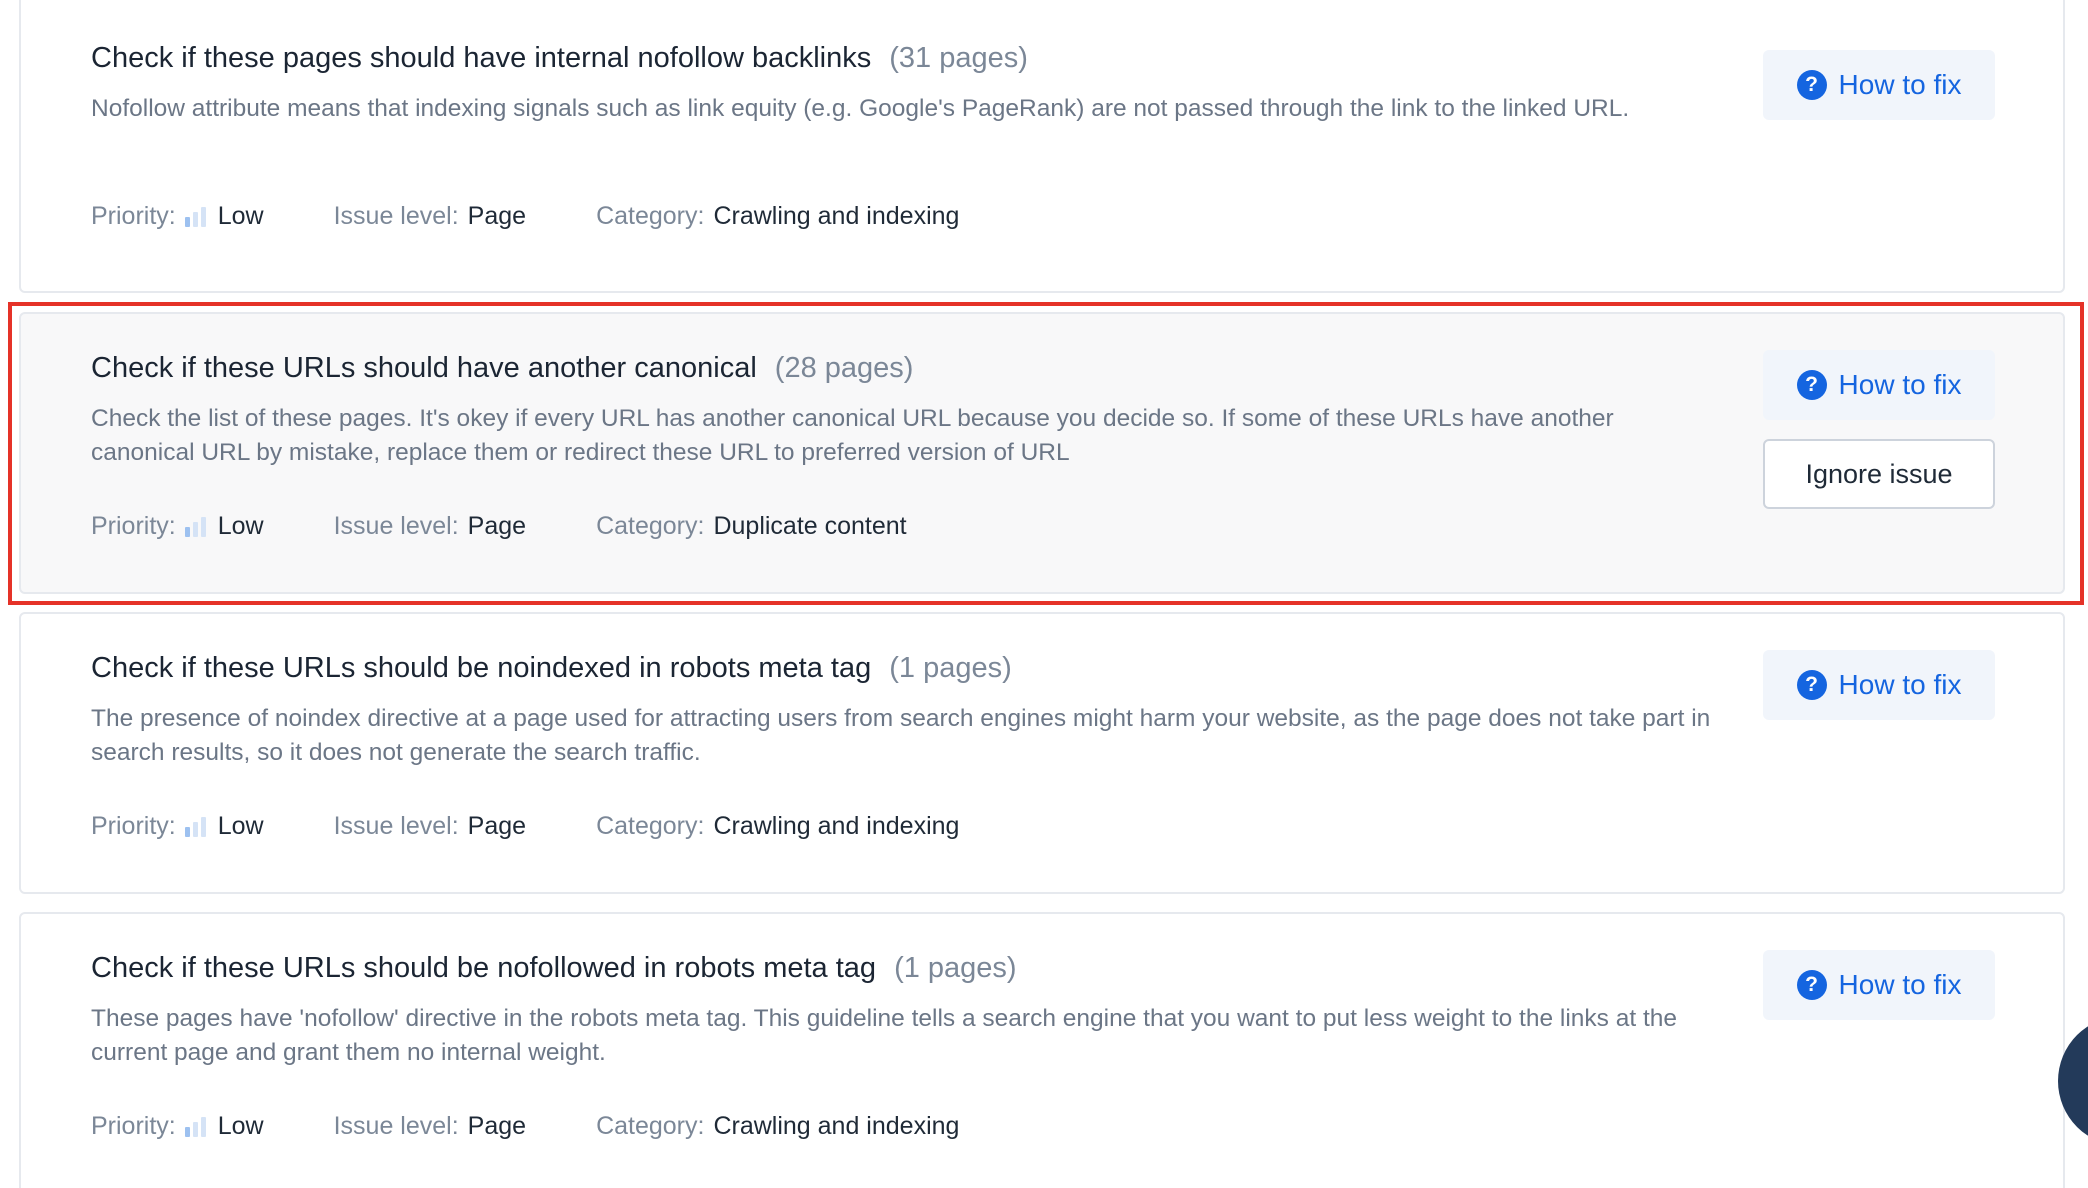 This screenshot has height=1188, width=2088. What do you see at coordinates (1879, 474) in the screenshot?
I see `ignore-issue-button: Ignore issue` at bounding box center [1879, 474].